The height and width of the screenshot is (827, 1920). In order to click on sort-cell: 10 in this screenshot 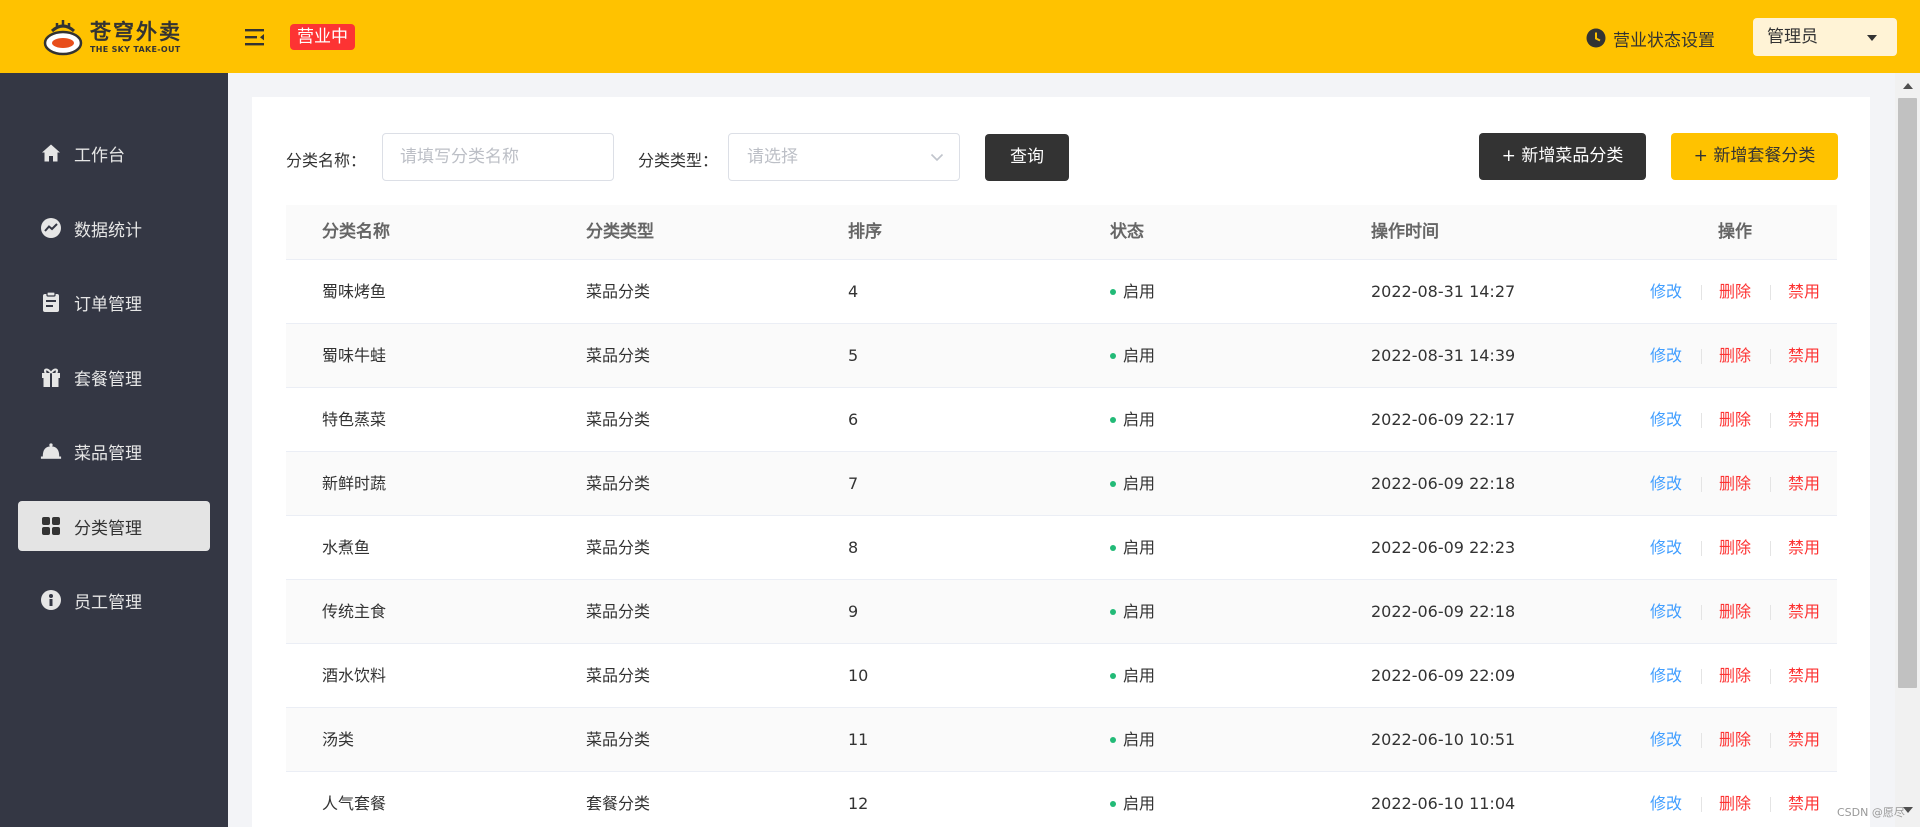, I will do `click(858, 675)`.